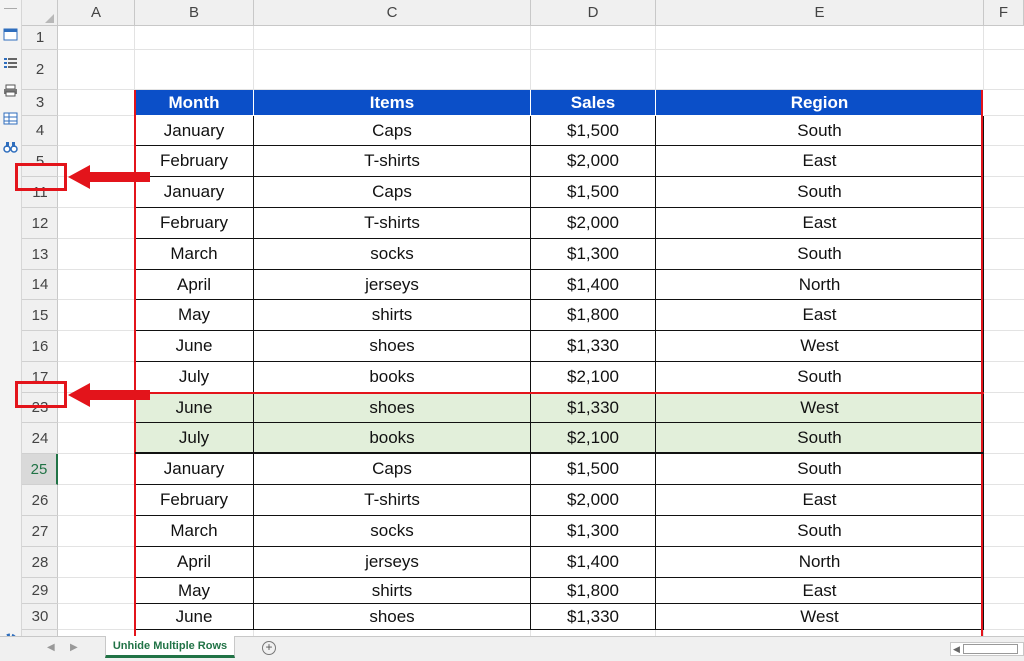 The width and height of the screenshot is (1024, 661). Describe the element at coordinates (40, 591) in the screenshot. I see `row-header-29: 29` at that location.